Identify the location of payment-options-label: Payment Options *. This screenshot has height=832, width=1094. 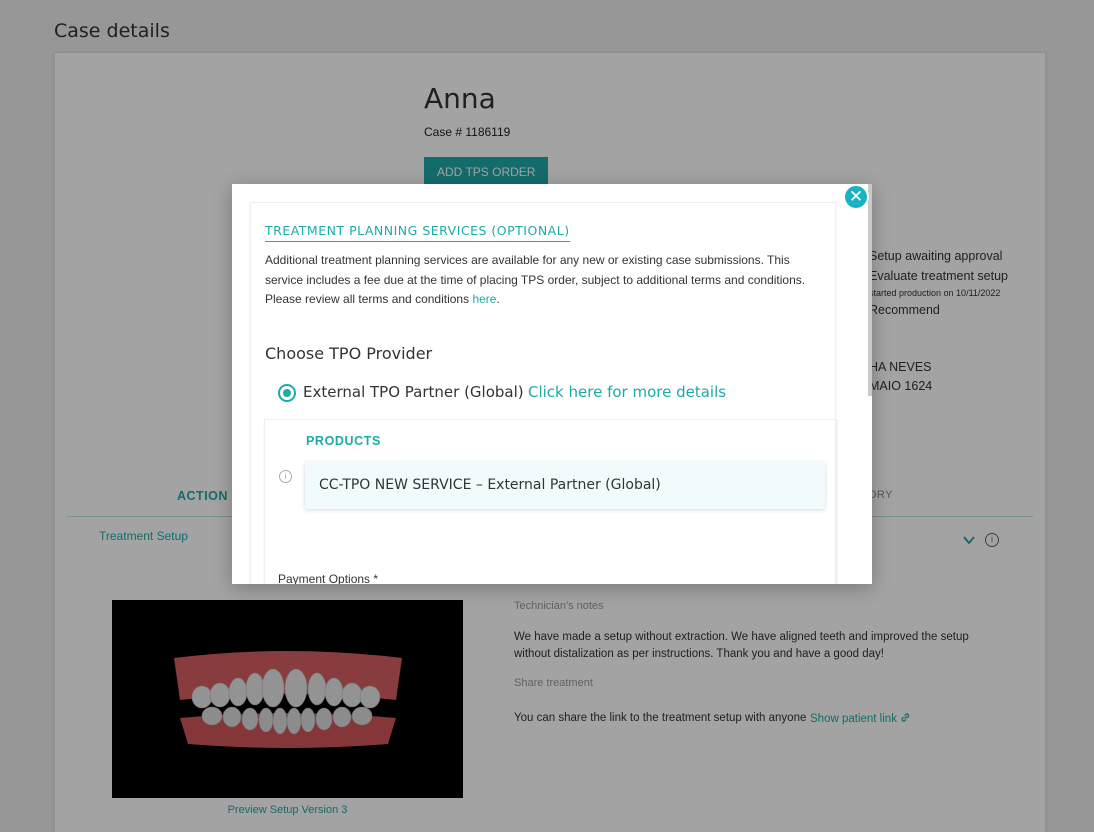
(328, 578).